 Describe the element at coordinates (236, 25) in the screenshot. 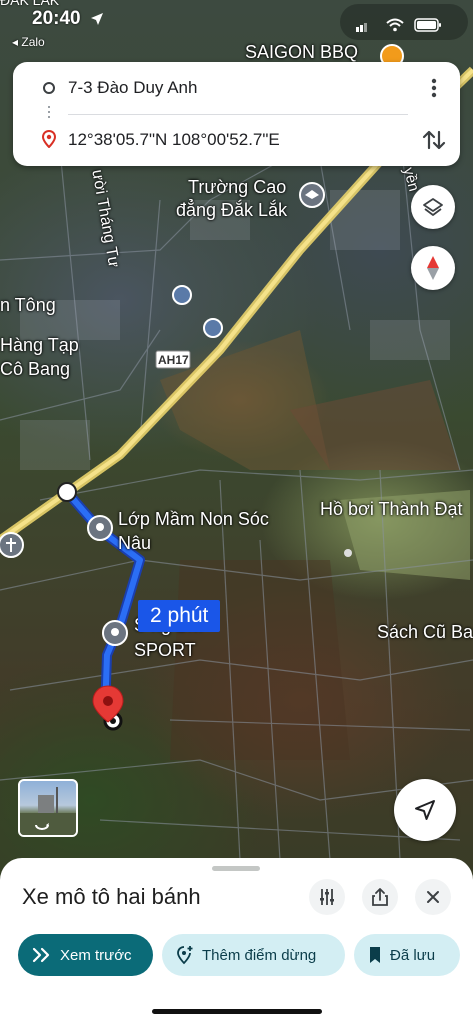

I see `status-bar: ĐẮK LẮK 20:40 ◂ Zalo` at that location.